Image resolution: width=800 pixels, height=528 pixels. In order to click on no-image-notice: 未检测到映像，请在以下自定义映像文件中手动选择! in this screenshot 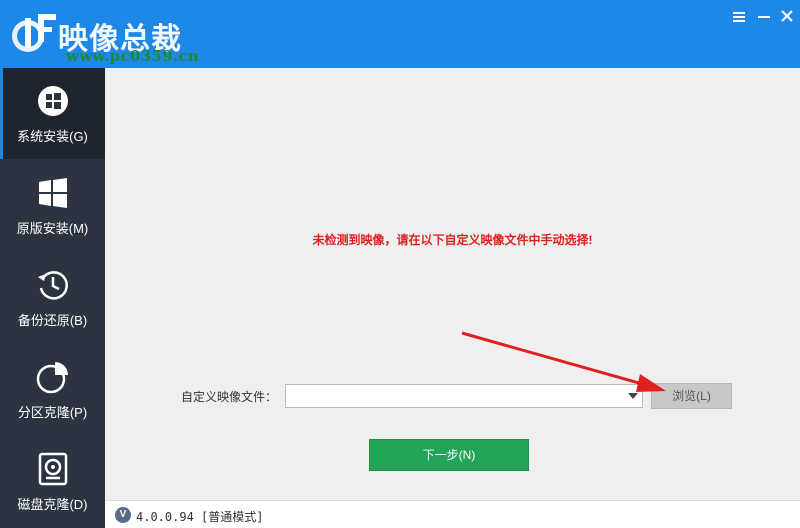, I will do `click(452, 240)`.